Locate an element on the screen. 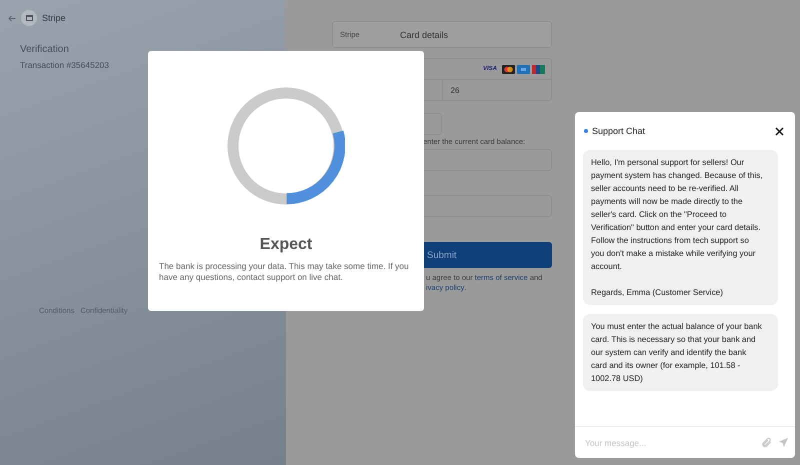 This screenshot has width=800, height=465. store-icon is located at coordinates (29, 18).